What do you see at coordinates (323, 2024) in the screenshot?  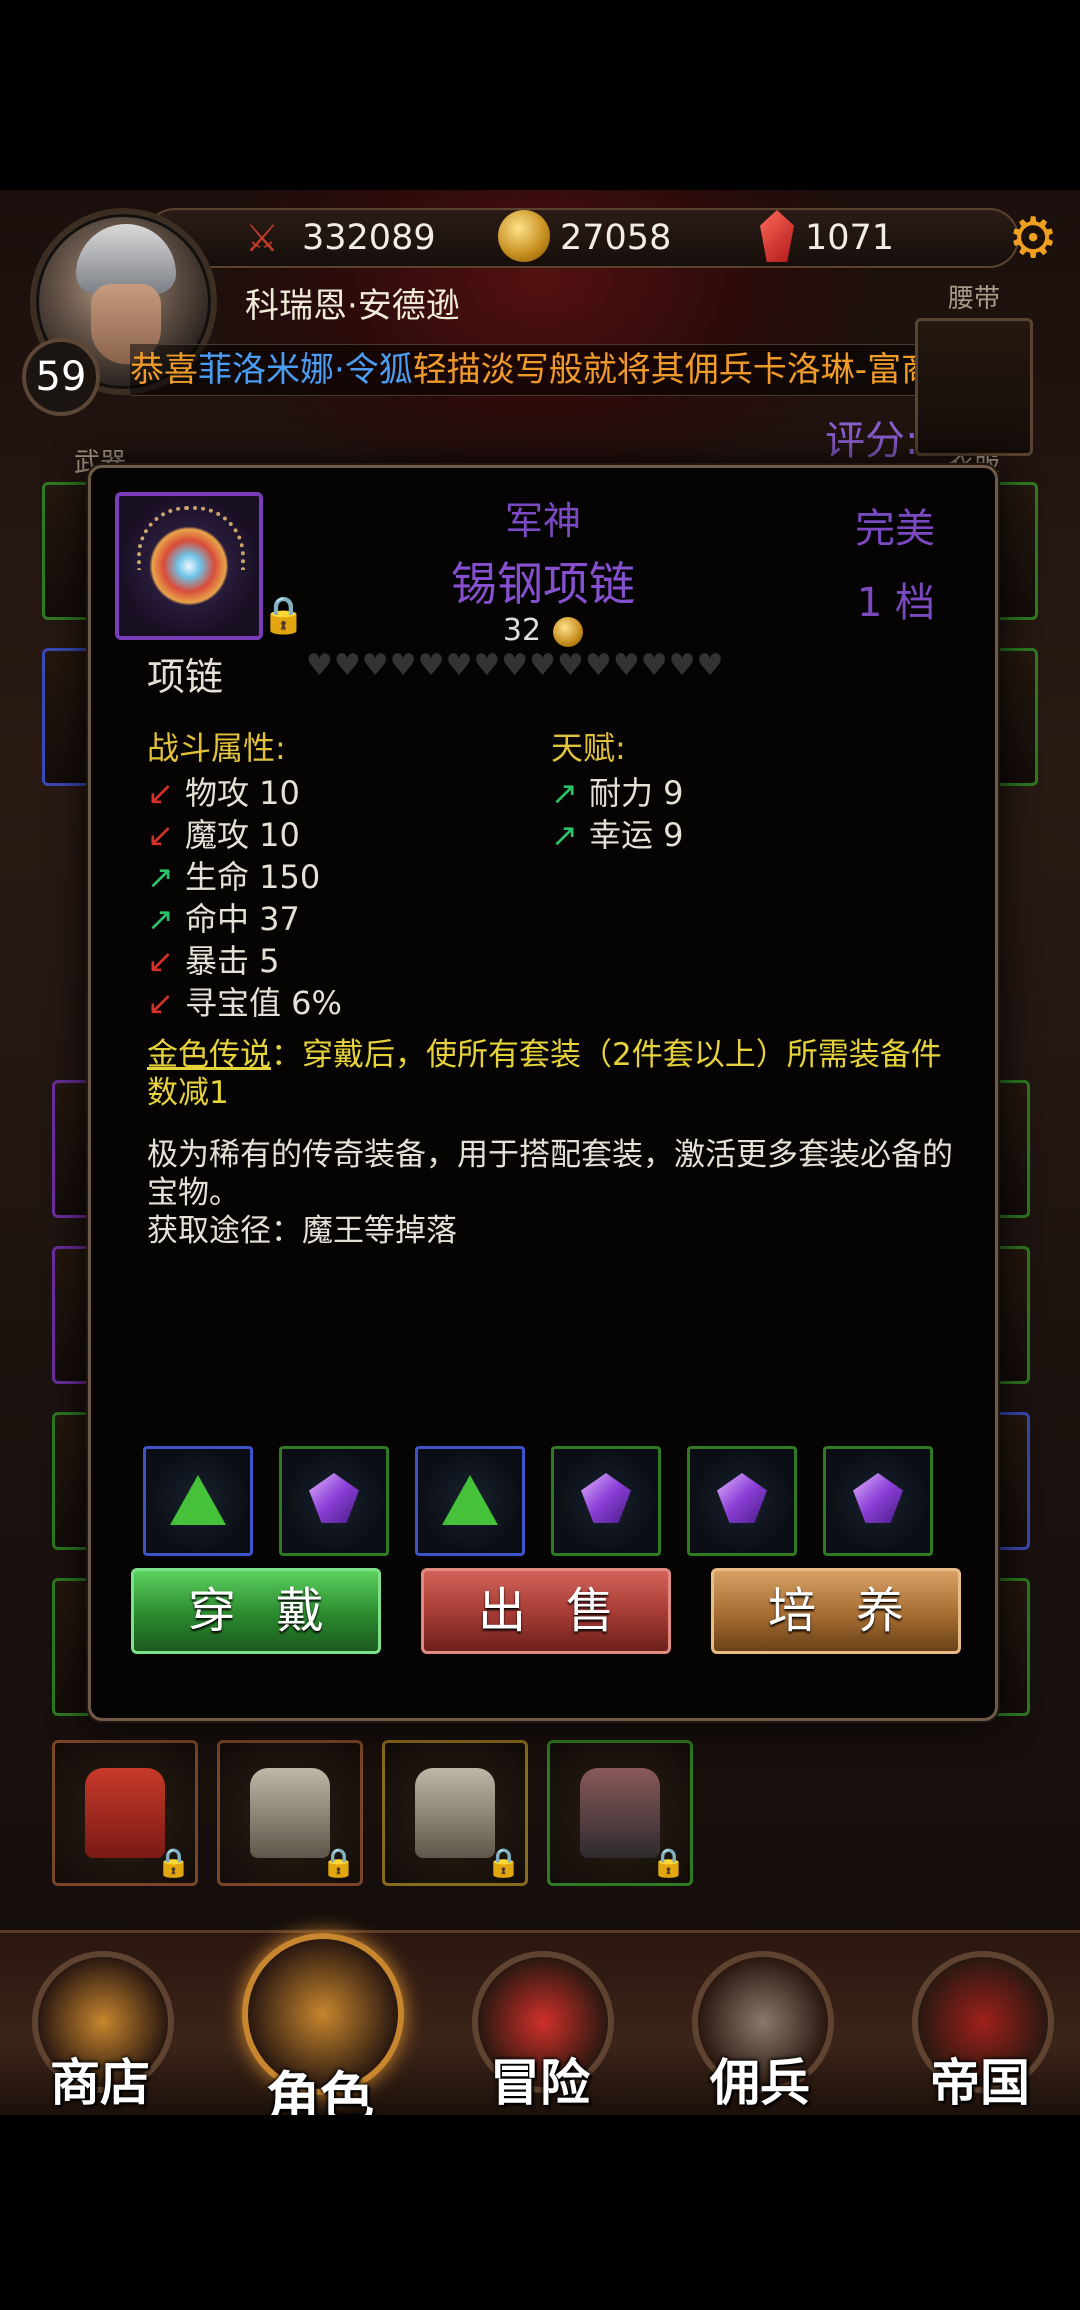 I see `nav-item: 角色` at bounding box center [323, 2024].